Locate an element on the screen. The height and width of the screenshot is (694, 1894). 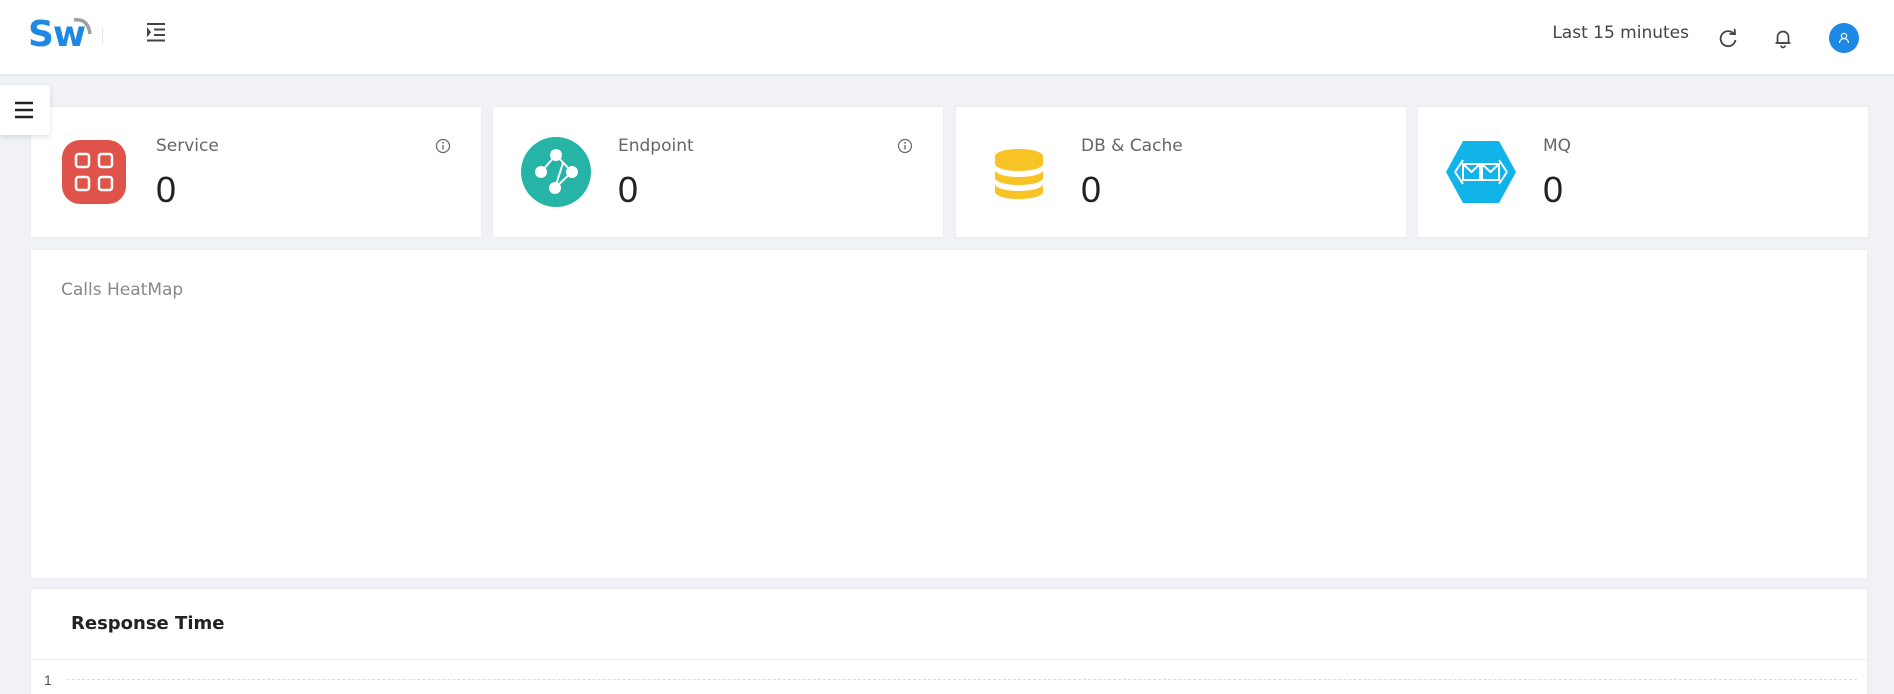
mq-label: MQ is located at coordinates (1557, 146).